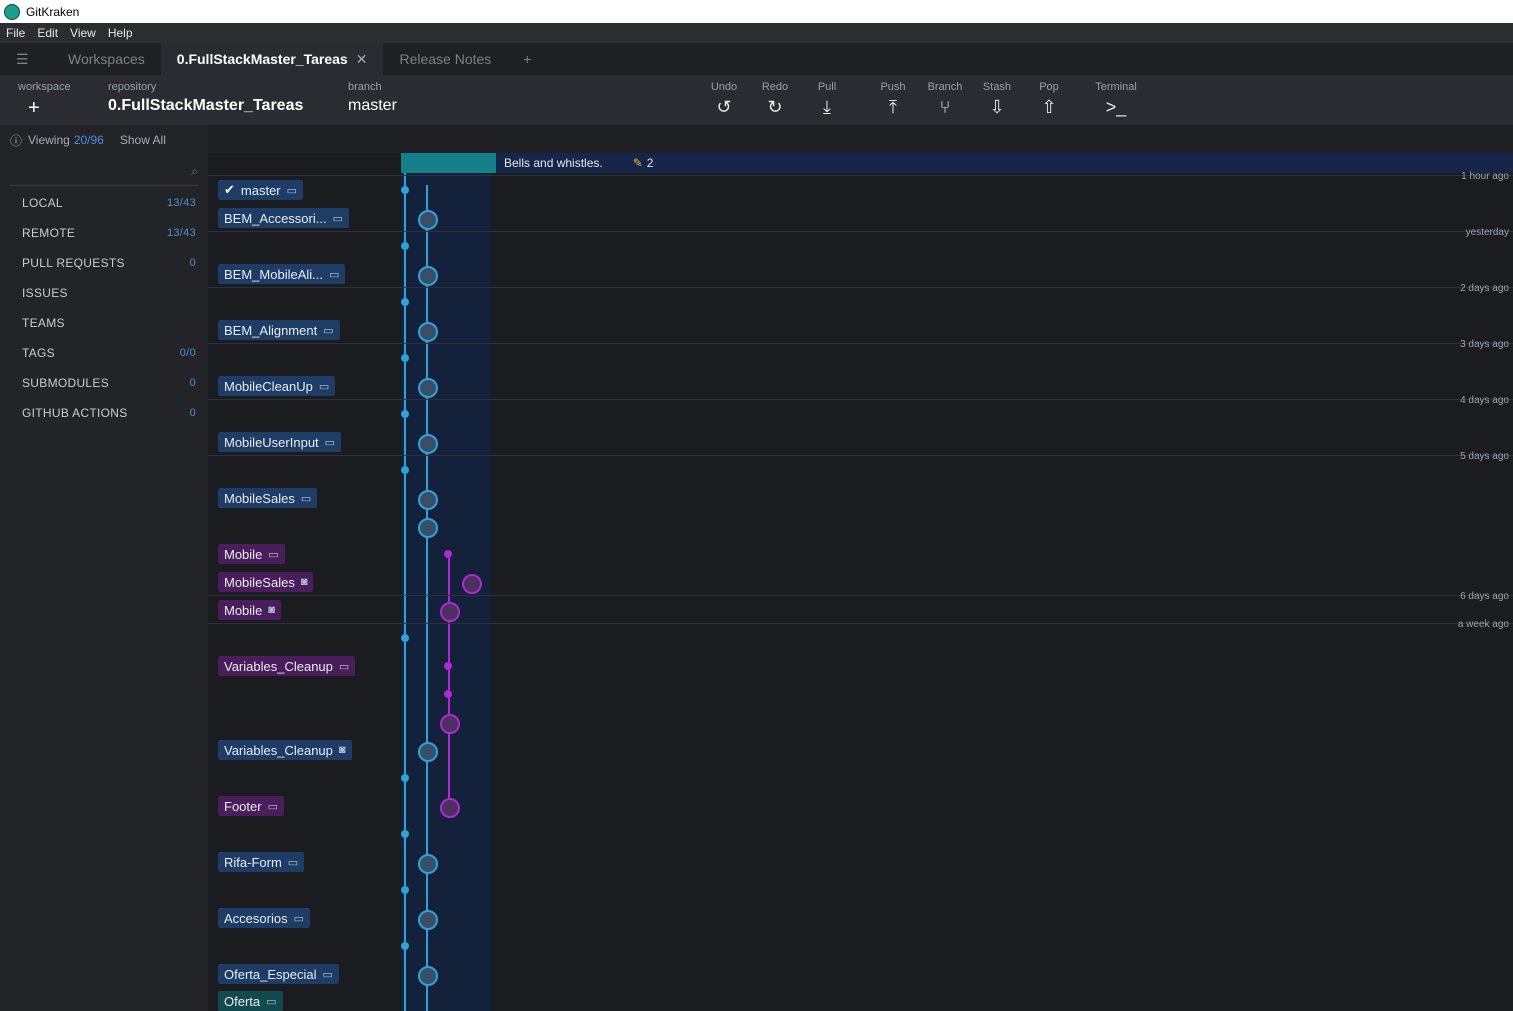 The width and height of the screenshot is (1513, 1011). Describe the element at coordinates (181, 233) in the screenshot. I see `section-count: 13/43` at that location.